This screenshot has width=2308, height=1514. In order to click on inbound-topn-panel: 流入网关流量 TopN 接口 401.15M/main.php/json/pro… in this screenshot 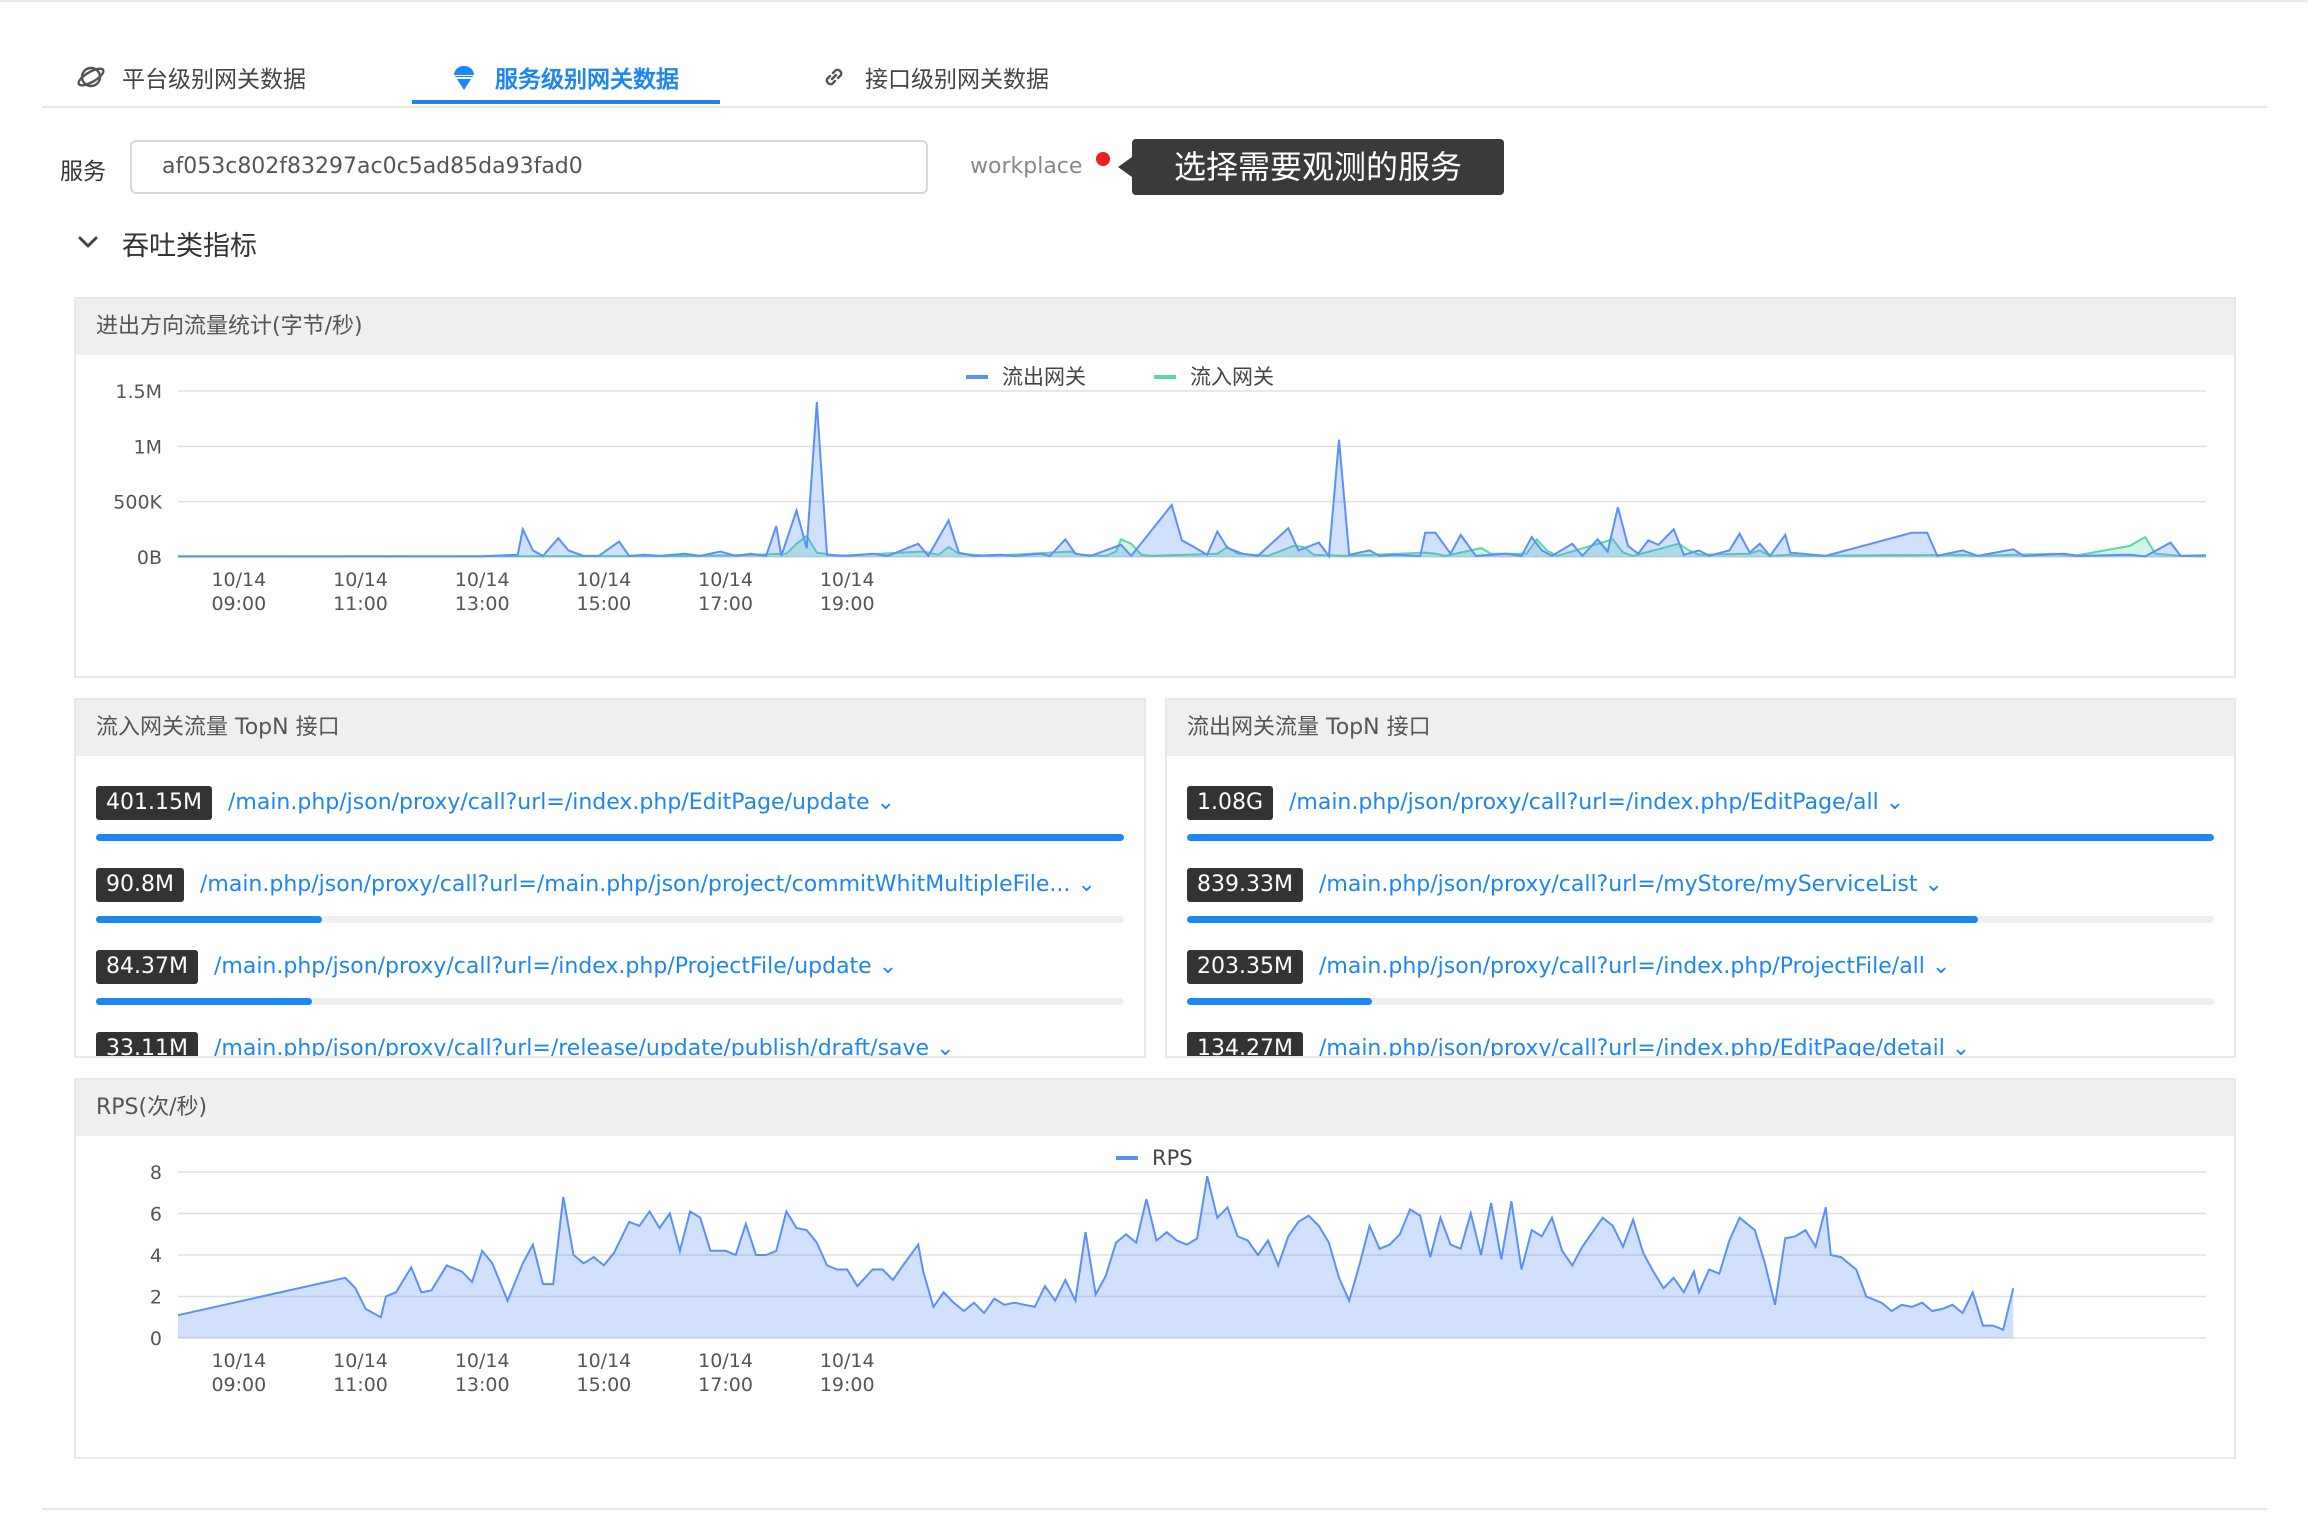, I will do `click(610, 878)`.